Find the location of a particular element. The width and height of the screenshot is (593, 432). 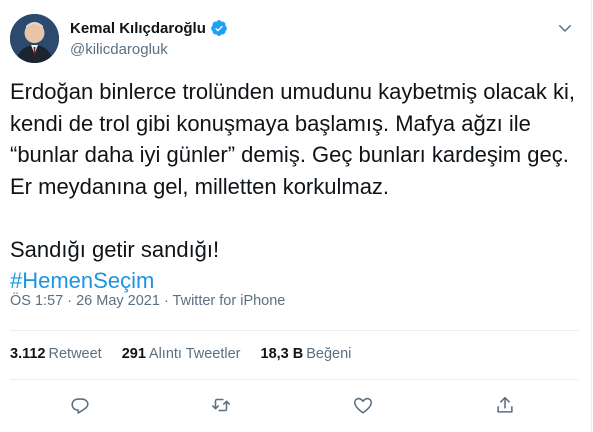

avatar is located at coordinates (34, 38).